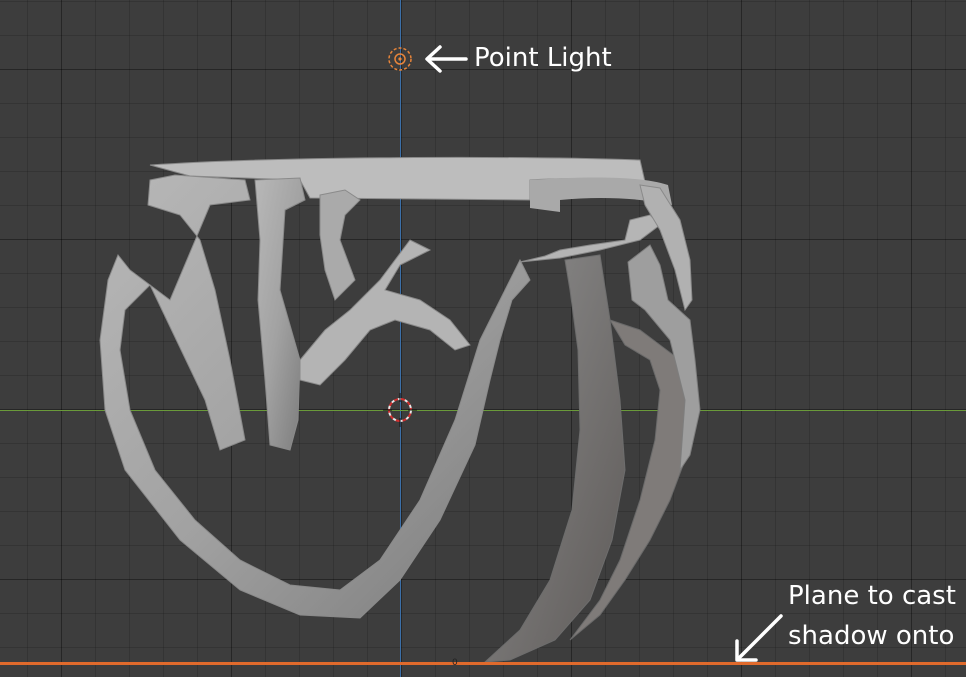  What do you see at coordinates (872, 596) in the screenshot?
I see `plane-label-line-1: Plane to cast` at bounding box center [872, 596].